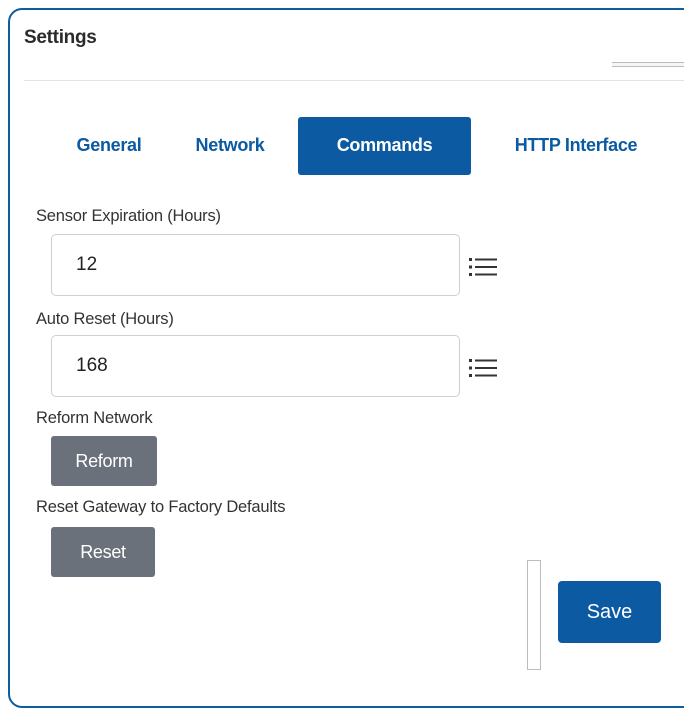 This screenshot has height=708, width=684. Describe the element at coordinates (354, 80) in the screenshot. I see `header-divider` at that location.